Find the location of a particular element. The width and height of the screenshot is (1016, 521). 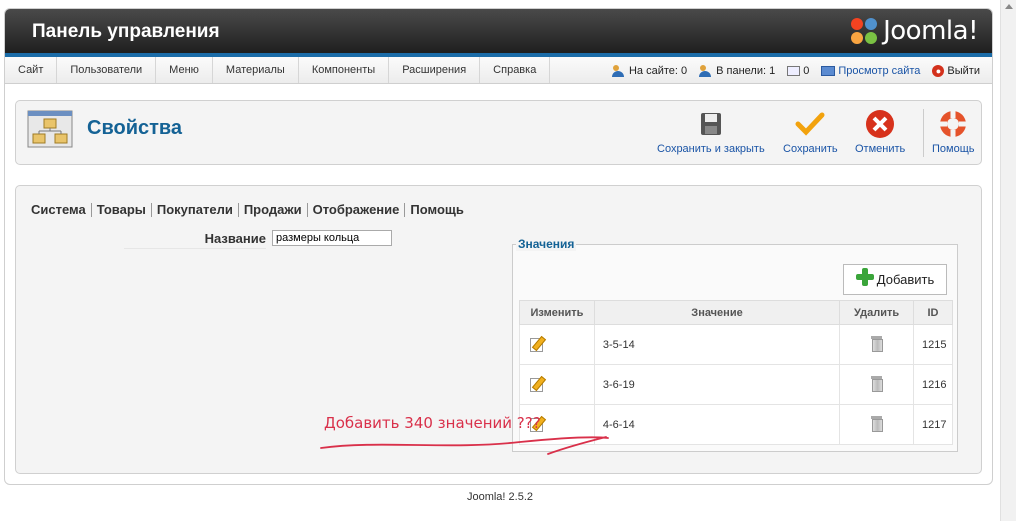

column-header-delete: Удалить is located at coordinates (876, 312).